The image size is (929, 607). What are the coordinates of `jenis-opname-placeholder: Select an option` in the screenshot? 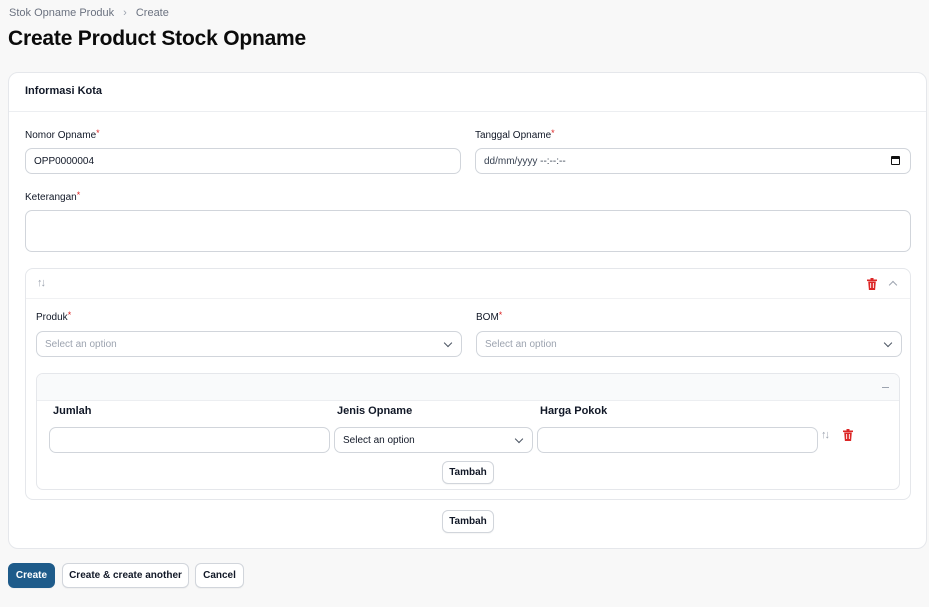 It's located at (379, 440).